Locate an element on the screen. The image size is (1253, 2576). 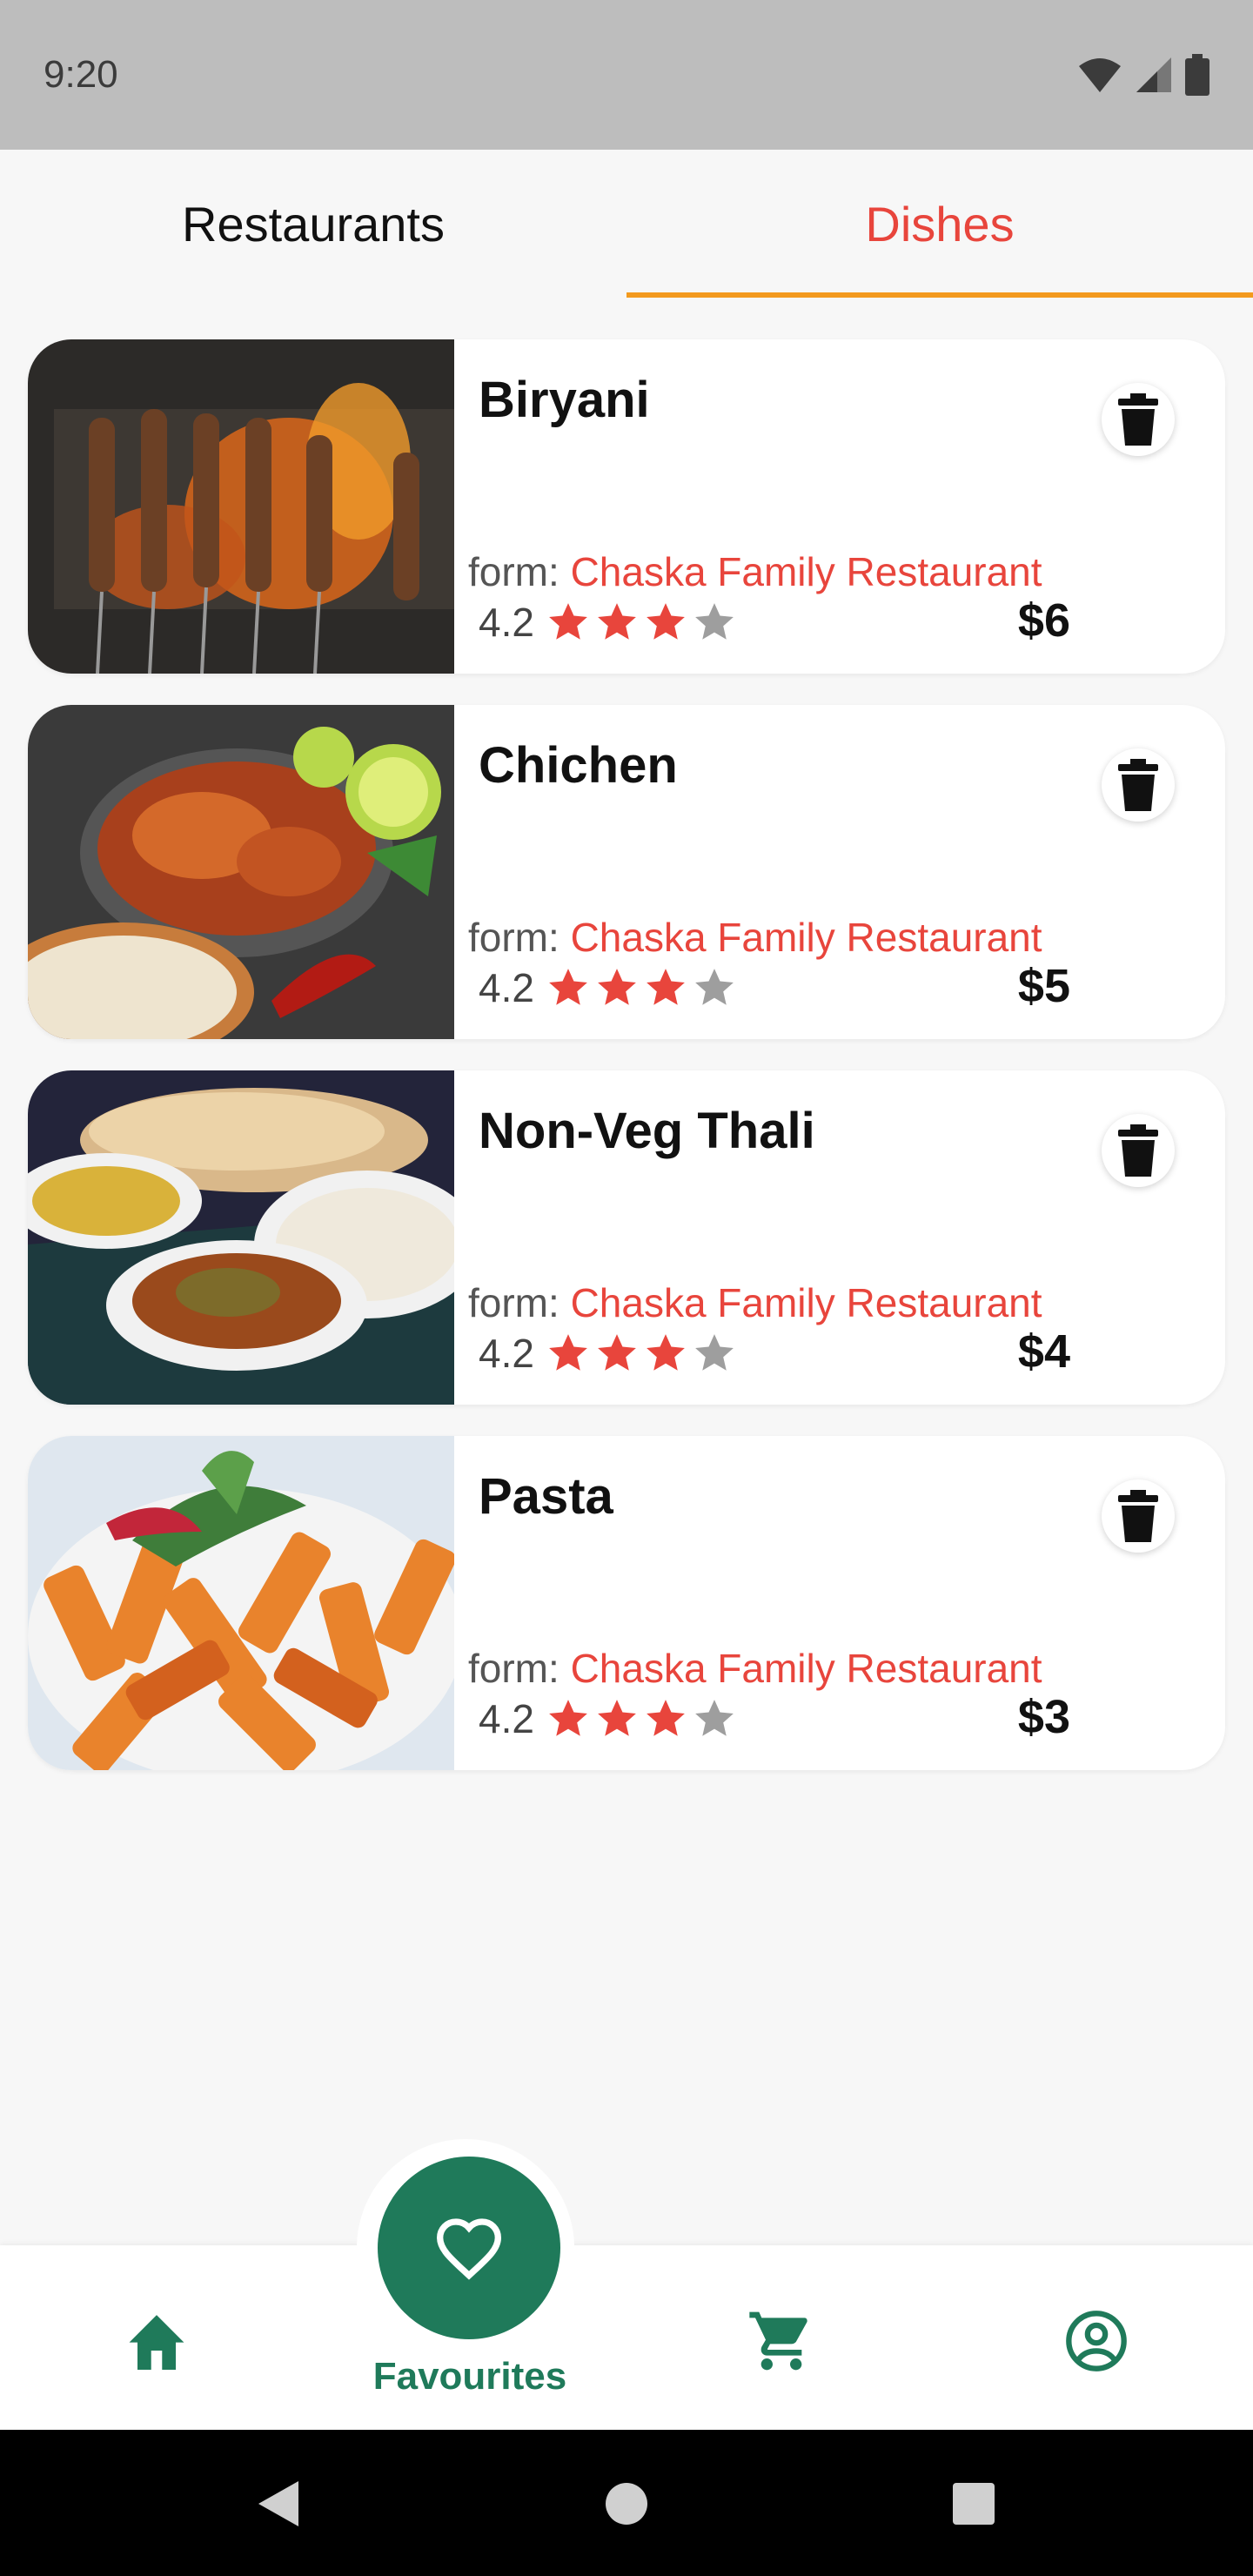
profile-icon is located at coordinates (1096, 2341).